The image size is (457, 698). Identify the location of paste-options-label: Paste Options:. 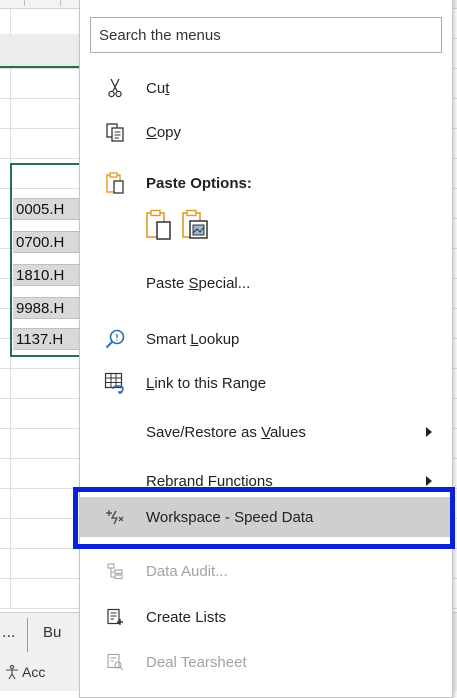
(199, 183).